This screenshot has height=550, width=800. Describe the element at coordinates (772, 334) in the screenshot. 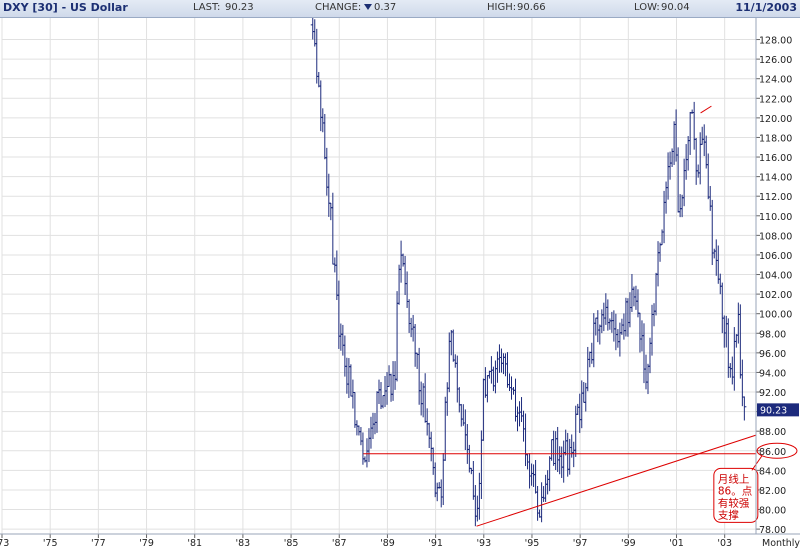

I see `y-tick-label: 98.00` at that location.